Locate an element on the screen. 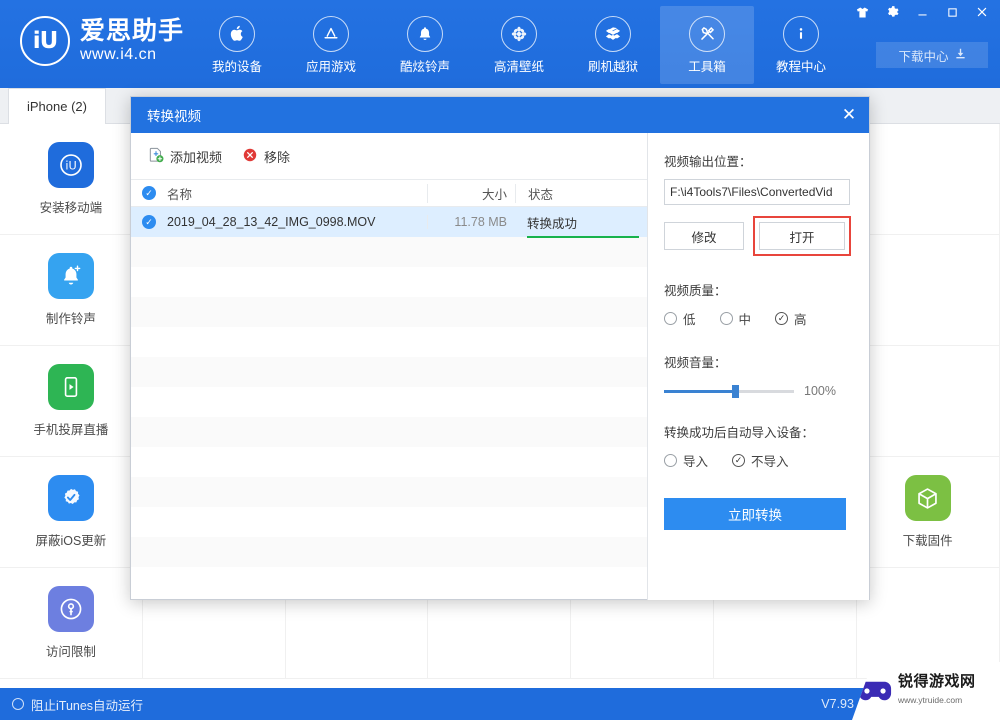 This screenshot has height=720, width=1000. nav-label: 我的设备 is located at coordinates (236, 66).